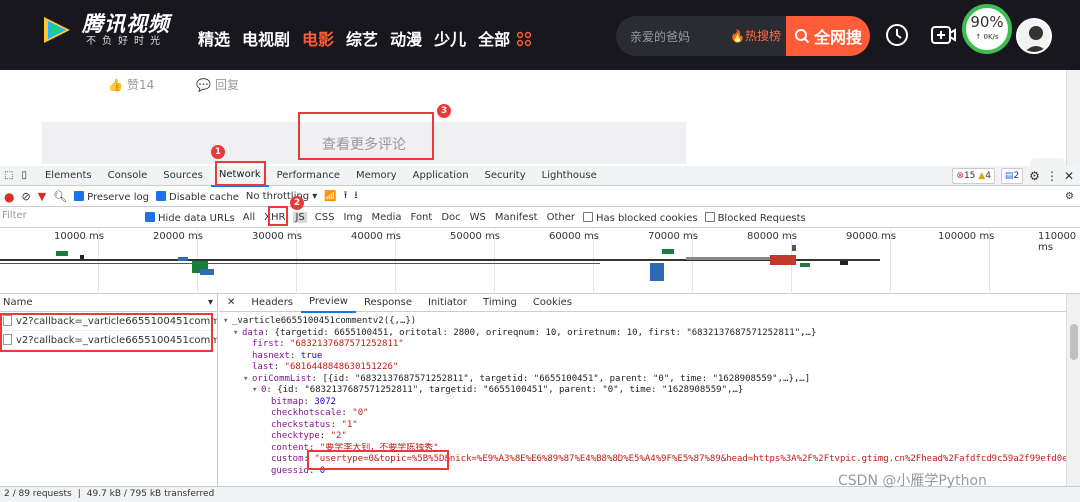 This screenshot has height=502, width=1080. What do you see at coordinates (131, 84) in the screenshot?
I see `like-button: 👍 赞14` at bounding box center [131, 84].